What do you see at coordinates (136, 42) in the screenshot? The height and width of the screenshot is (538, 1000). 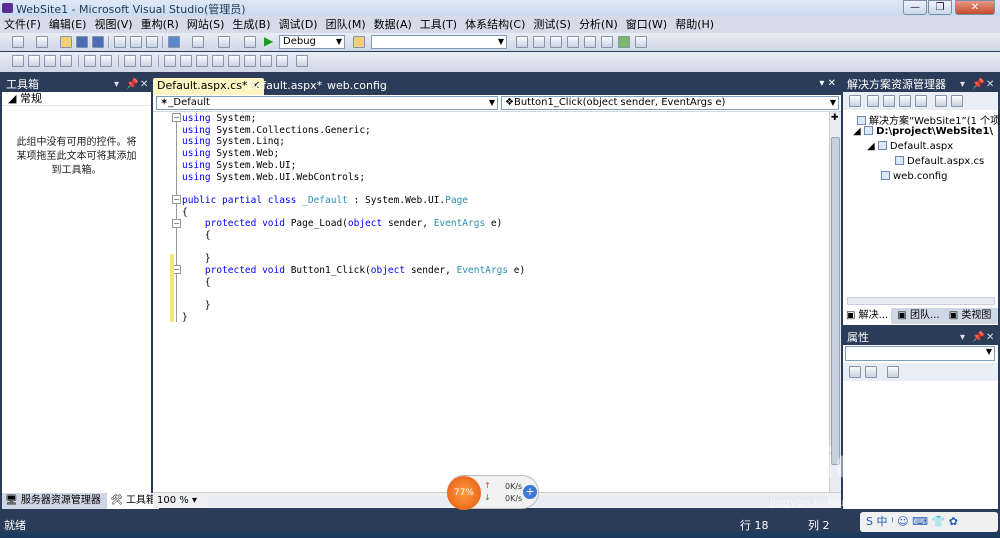 I see `copy-icon` at bounding box center [136, 42].